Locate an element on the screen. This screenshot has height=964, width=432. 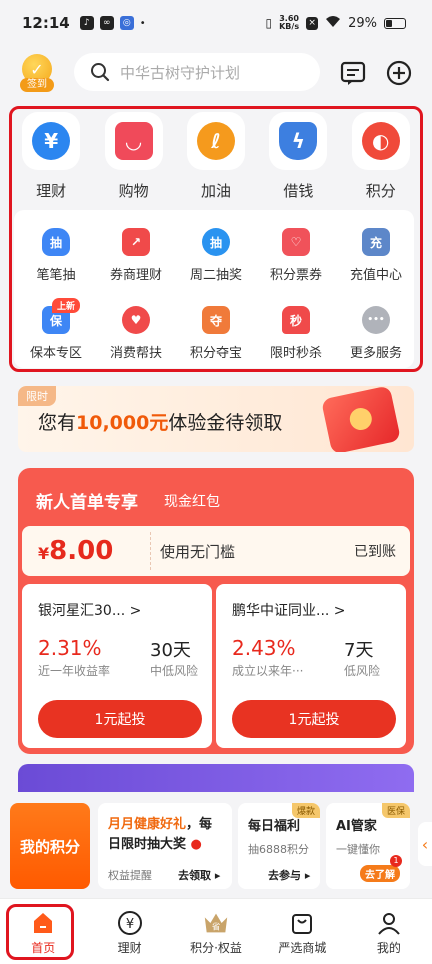
status-bar: 12:14 ♪ ∞ ◎ • ▯ 3.60 KB/s × 29% is located at coordinates (216, 23).